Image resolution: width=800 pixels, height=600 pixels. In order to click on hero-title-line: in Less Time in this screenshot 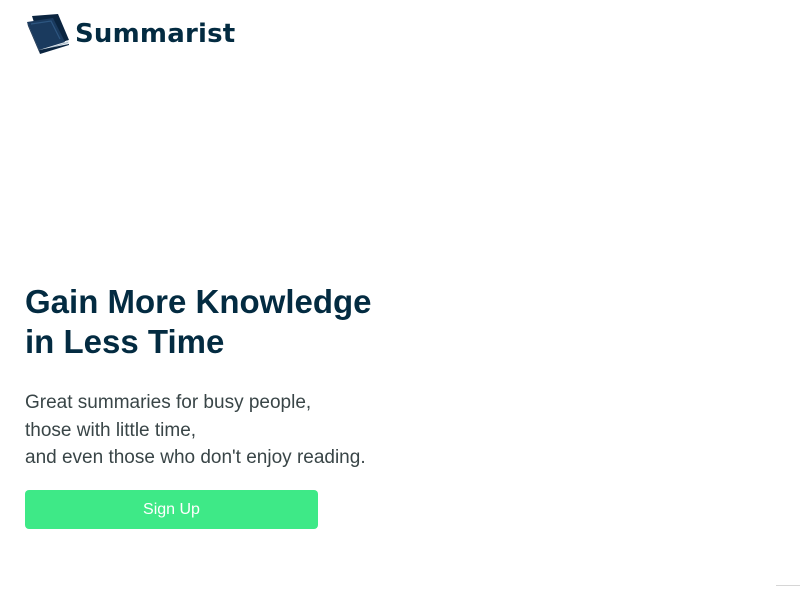, I will do `click(125, 341)`.